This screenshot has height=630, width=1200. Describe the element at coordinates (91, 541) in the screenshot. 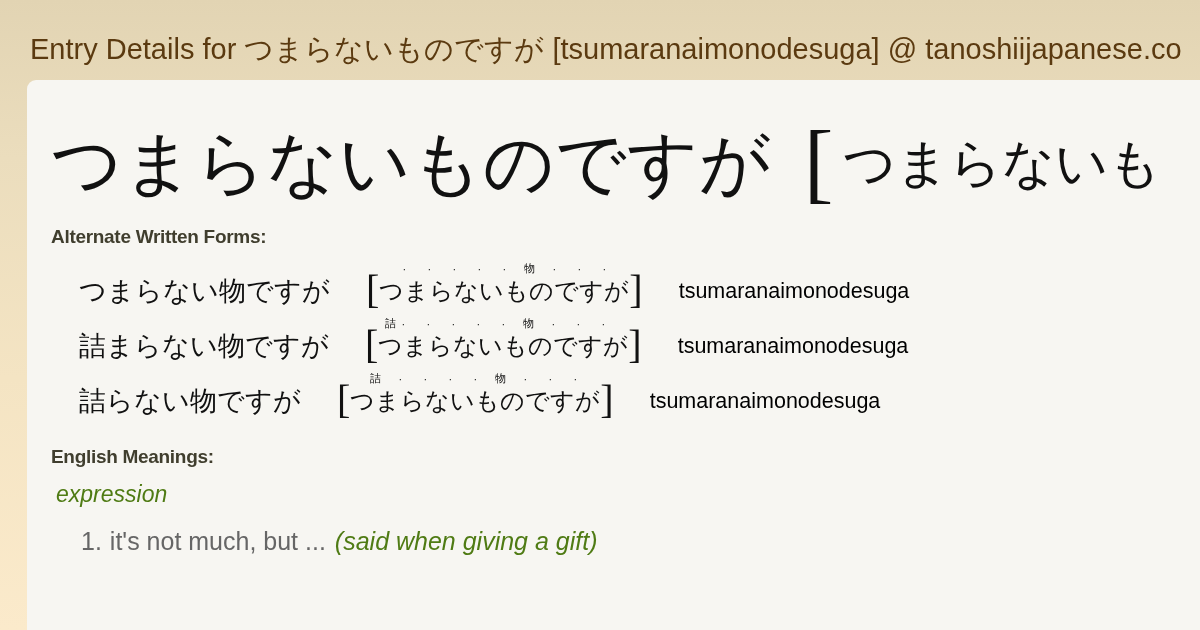

I see `sense-number: 1.` at that location.